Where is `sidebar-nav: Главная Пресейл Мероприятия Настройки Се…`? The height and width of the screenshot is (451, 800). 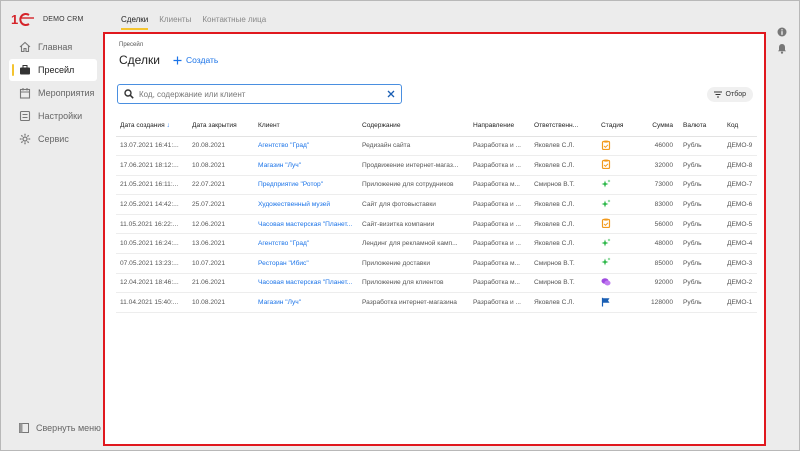
sidebar-nav: Главная Пресейл Мероприятия Настройки Се… is located at coordinates (53, 93).